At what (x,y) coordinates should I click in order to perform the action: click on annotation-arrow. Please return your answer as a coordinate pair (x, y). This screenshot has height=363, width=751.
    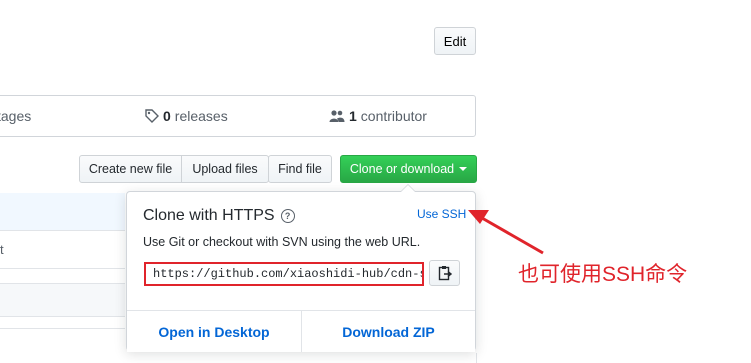
    Looking at the image, I should click on (506, 232).